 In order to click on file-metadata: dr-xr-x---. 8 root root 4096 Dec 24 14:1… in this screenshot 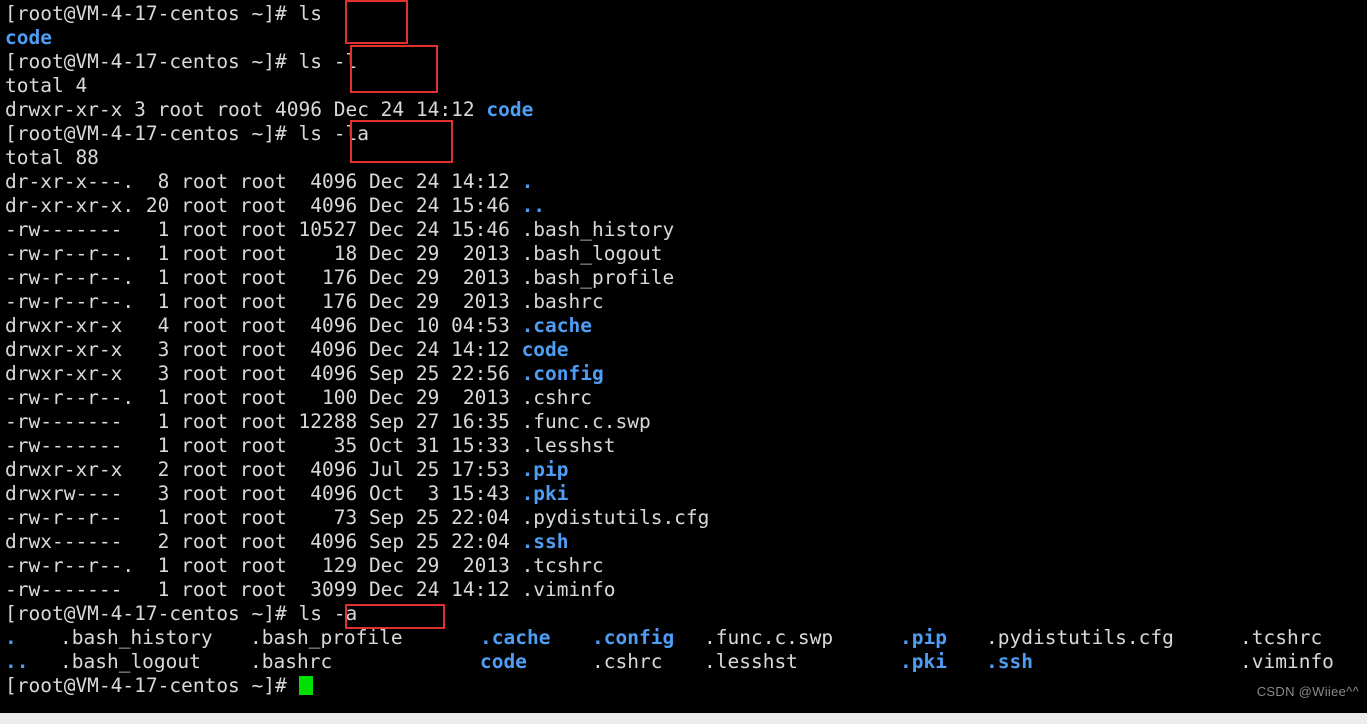, I will do `click(263, 181)`.